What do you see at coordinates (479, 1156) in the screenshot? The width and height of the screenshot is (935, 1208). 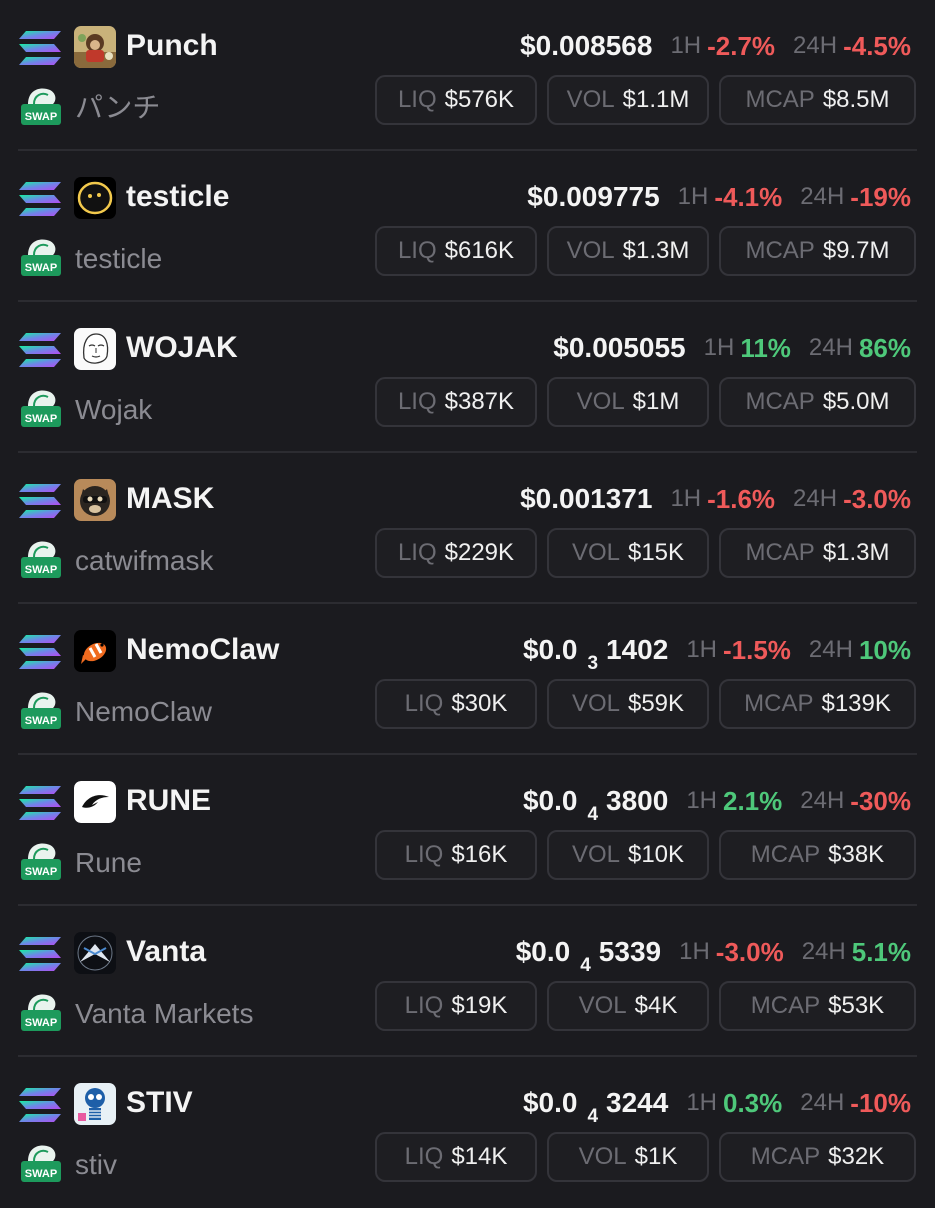 I see `liquidity-value: $14K` at bounding box center [479, 1156].